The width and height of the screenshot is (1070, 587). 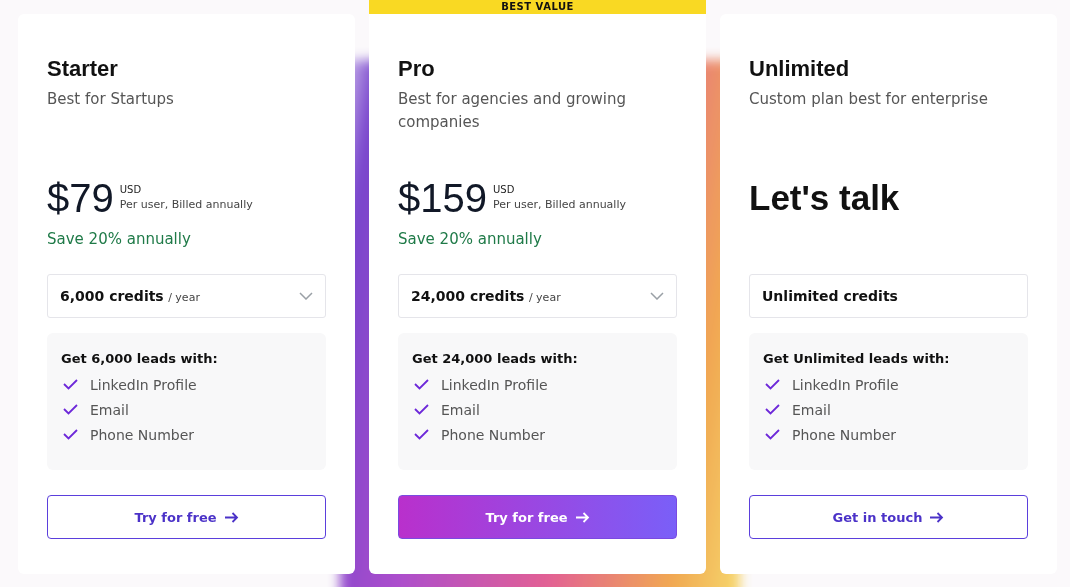 I want to click on plan-price: $79, so click(x=80, y=198).